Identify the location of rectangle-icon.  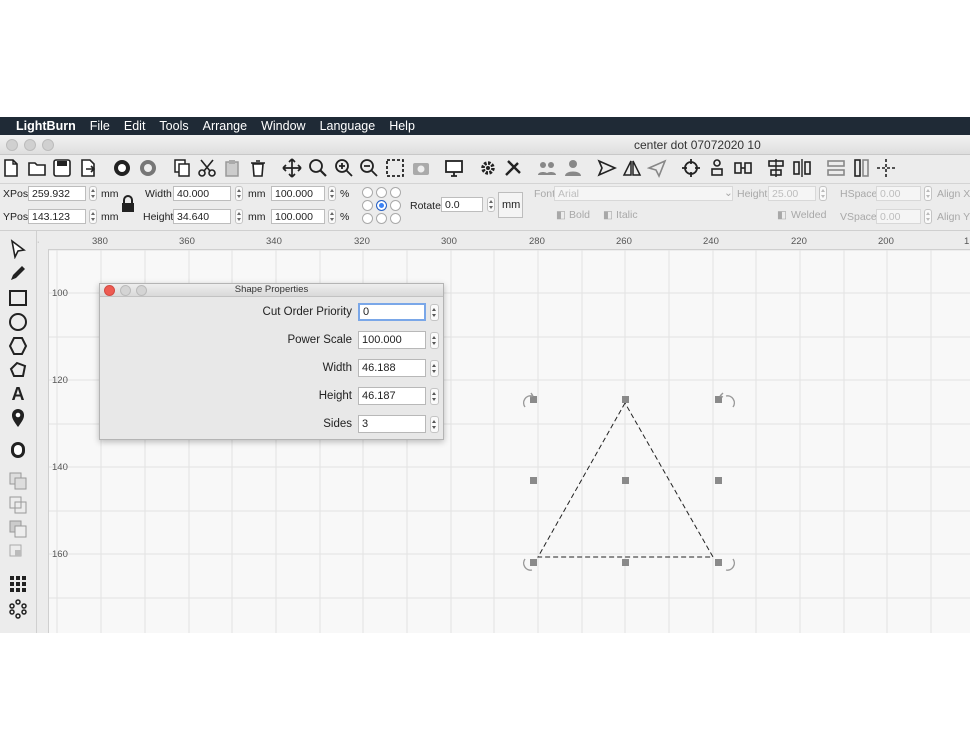
(18, 298).